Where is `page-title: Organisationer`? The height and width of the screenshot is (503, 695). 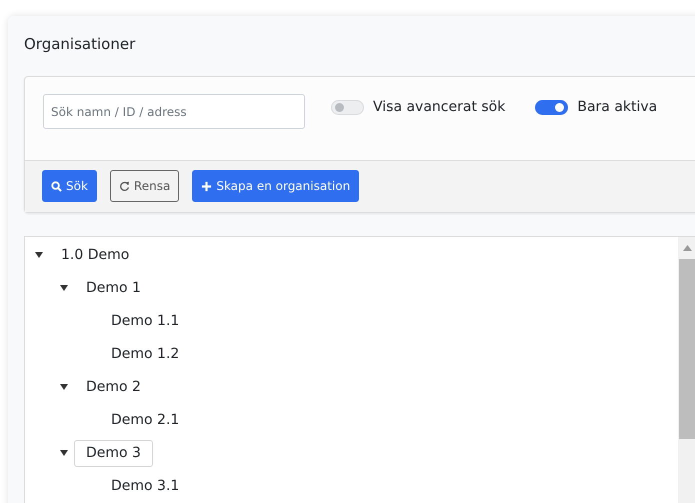 page-title: Organisationer is located at coordinates (80, 44).